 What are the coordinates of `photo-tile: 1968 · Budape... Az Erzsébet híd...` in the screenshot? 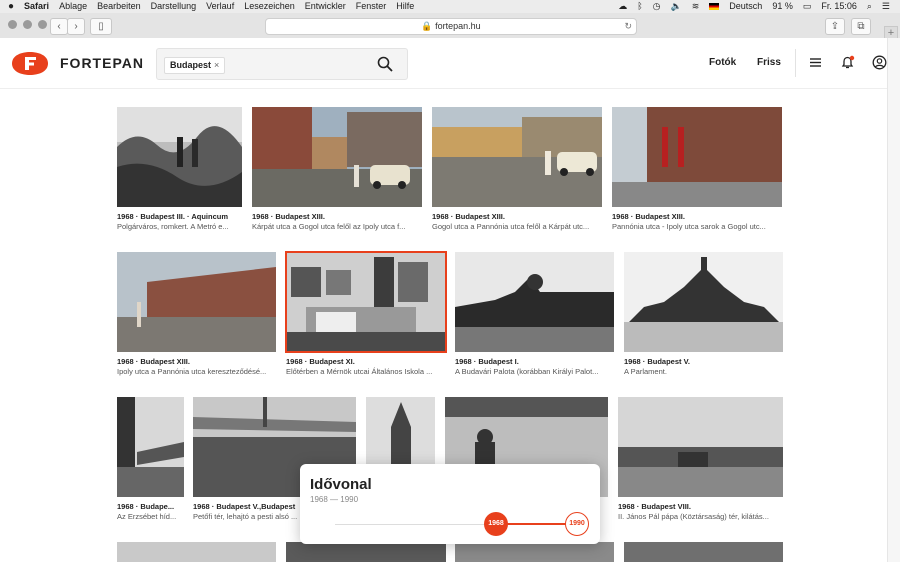 It's located at (150, 460).